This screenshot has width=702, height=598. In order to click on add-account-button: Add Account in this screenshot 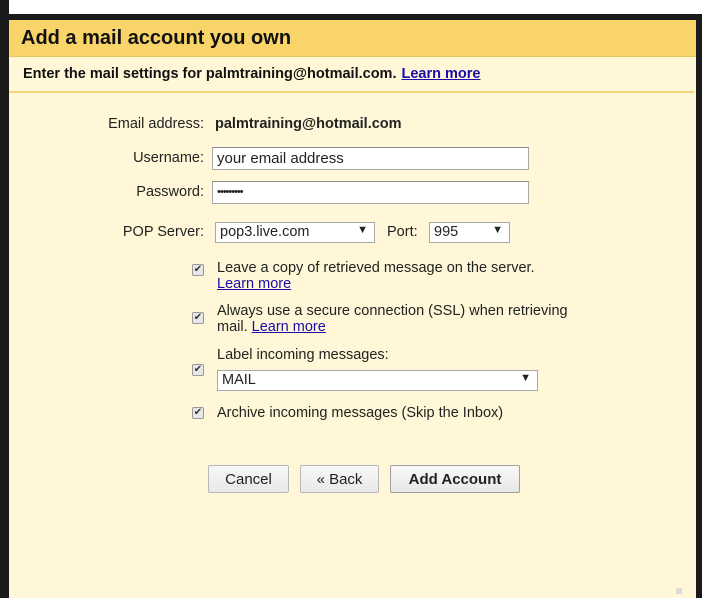, I will do `click(455, 479)`.